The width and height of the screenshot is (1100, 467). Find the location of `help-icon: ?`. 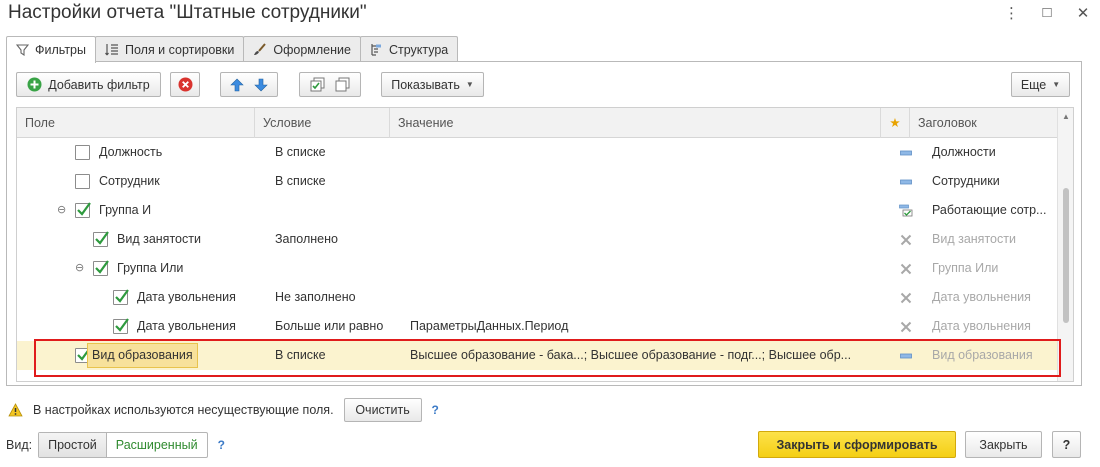

help-icon: ? is located at coordinates (435, 410).